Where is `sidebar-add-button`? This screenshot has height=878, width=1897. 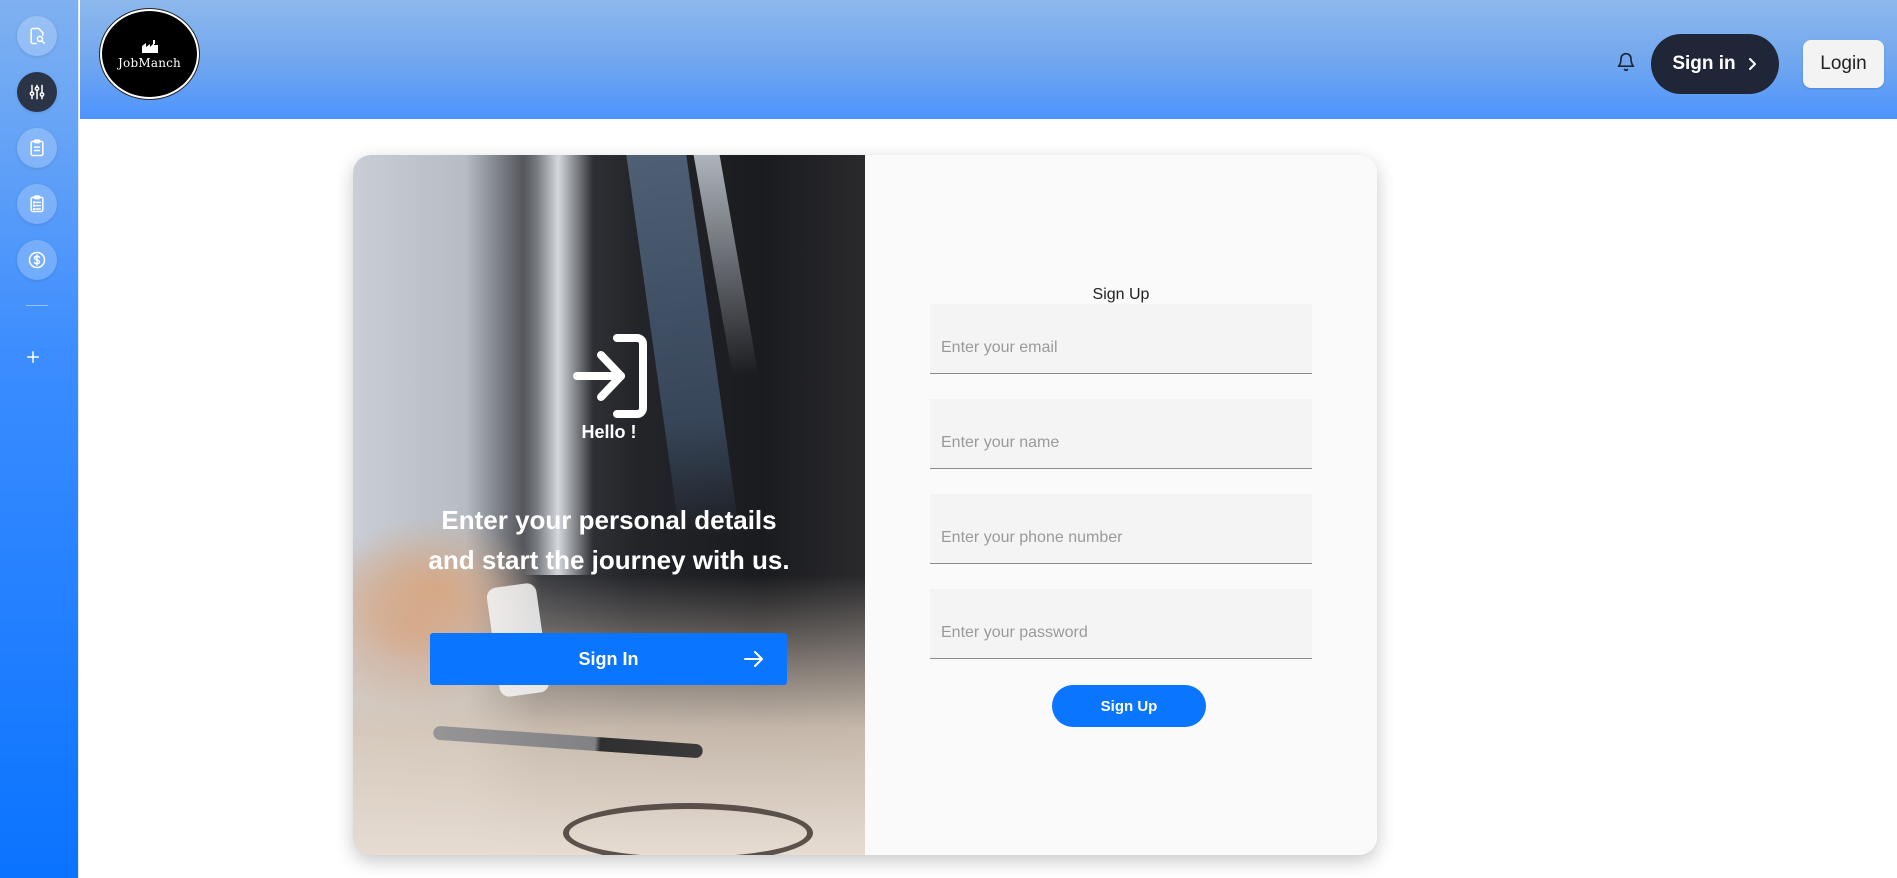 sidebar-add-button is located at coordinates (33, 357).